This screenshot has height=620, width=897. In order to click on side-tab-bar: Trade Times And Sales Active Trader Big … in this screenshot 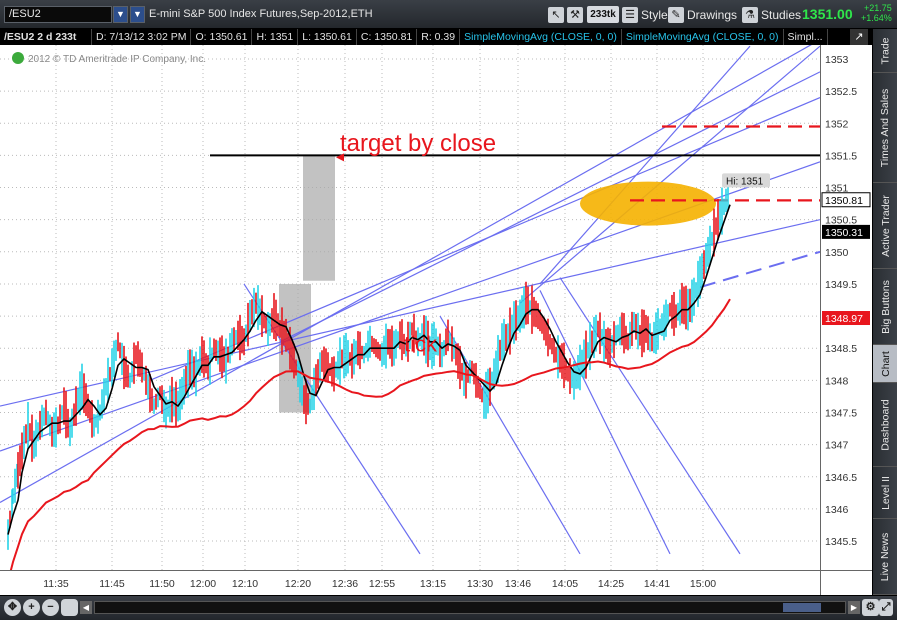, I will do `click(884, 312)`.